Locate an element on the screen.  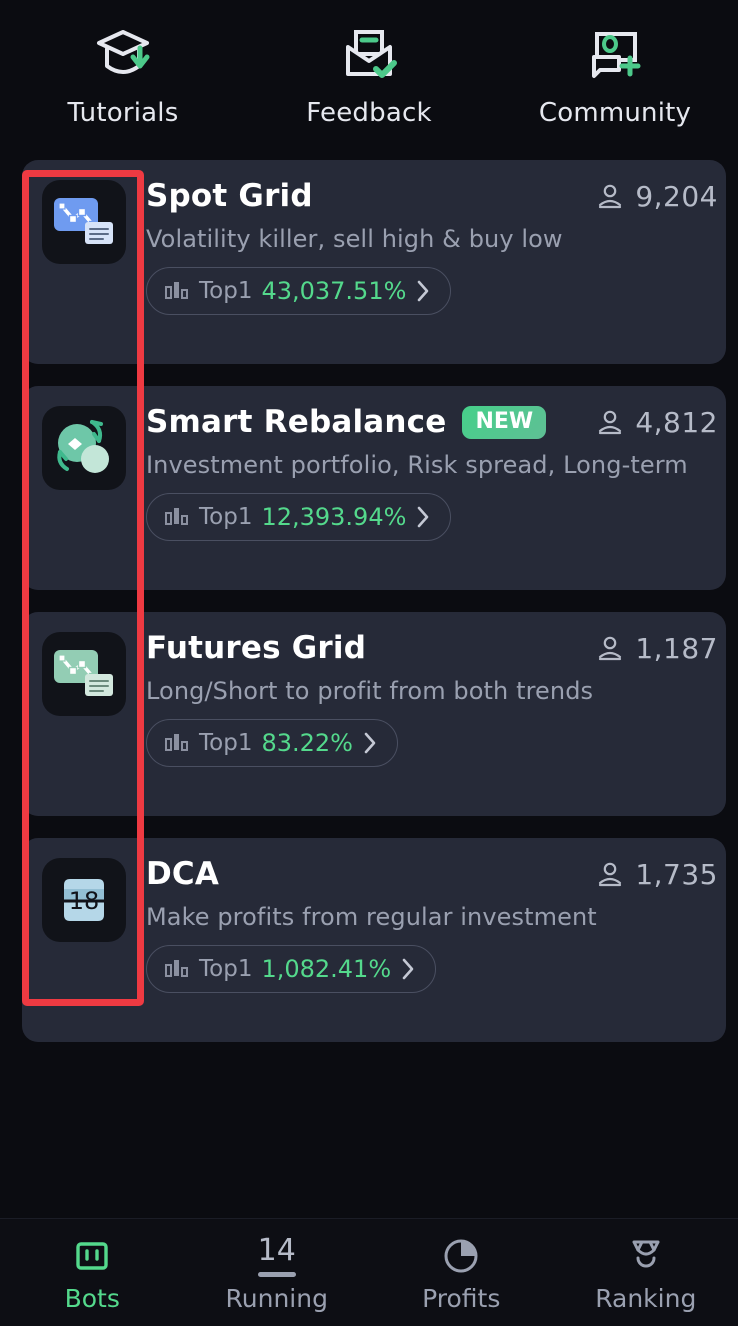
bot-rank-pill: Top1 12,393.94% is located at coordinates (299, 517).